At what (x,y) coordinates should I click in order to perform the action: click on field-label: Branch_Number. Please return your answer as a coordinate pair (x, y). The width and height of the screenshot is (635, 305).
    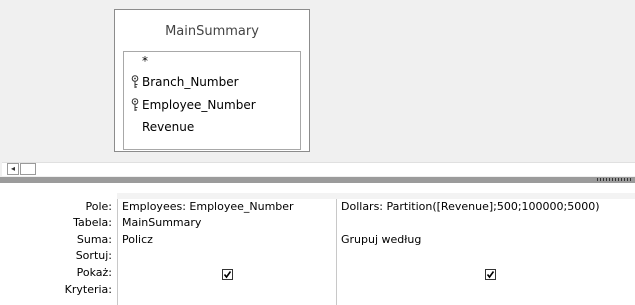
    Looking at the image, I should click on (190, 82).